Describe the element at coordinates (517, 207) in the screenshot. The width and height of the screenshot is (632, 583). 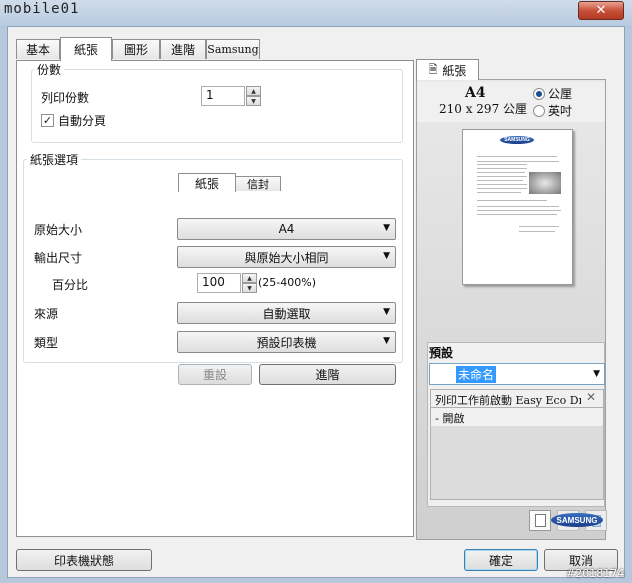
I see `paper-preview: SAMSUNG` at that location.